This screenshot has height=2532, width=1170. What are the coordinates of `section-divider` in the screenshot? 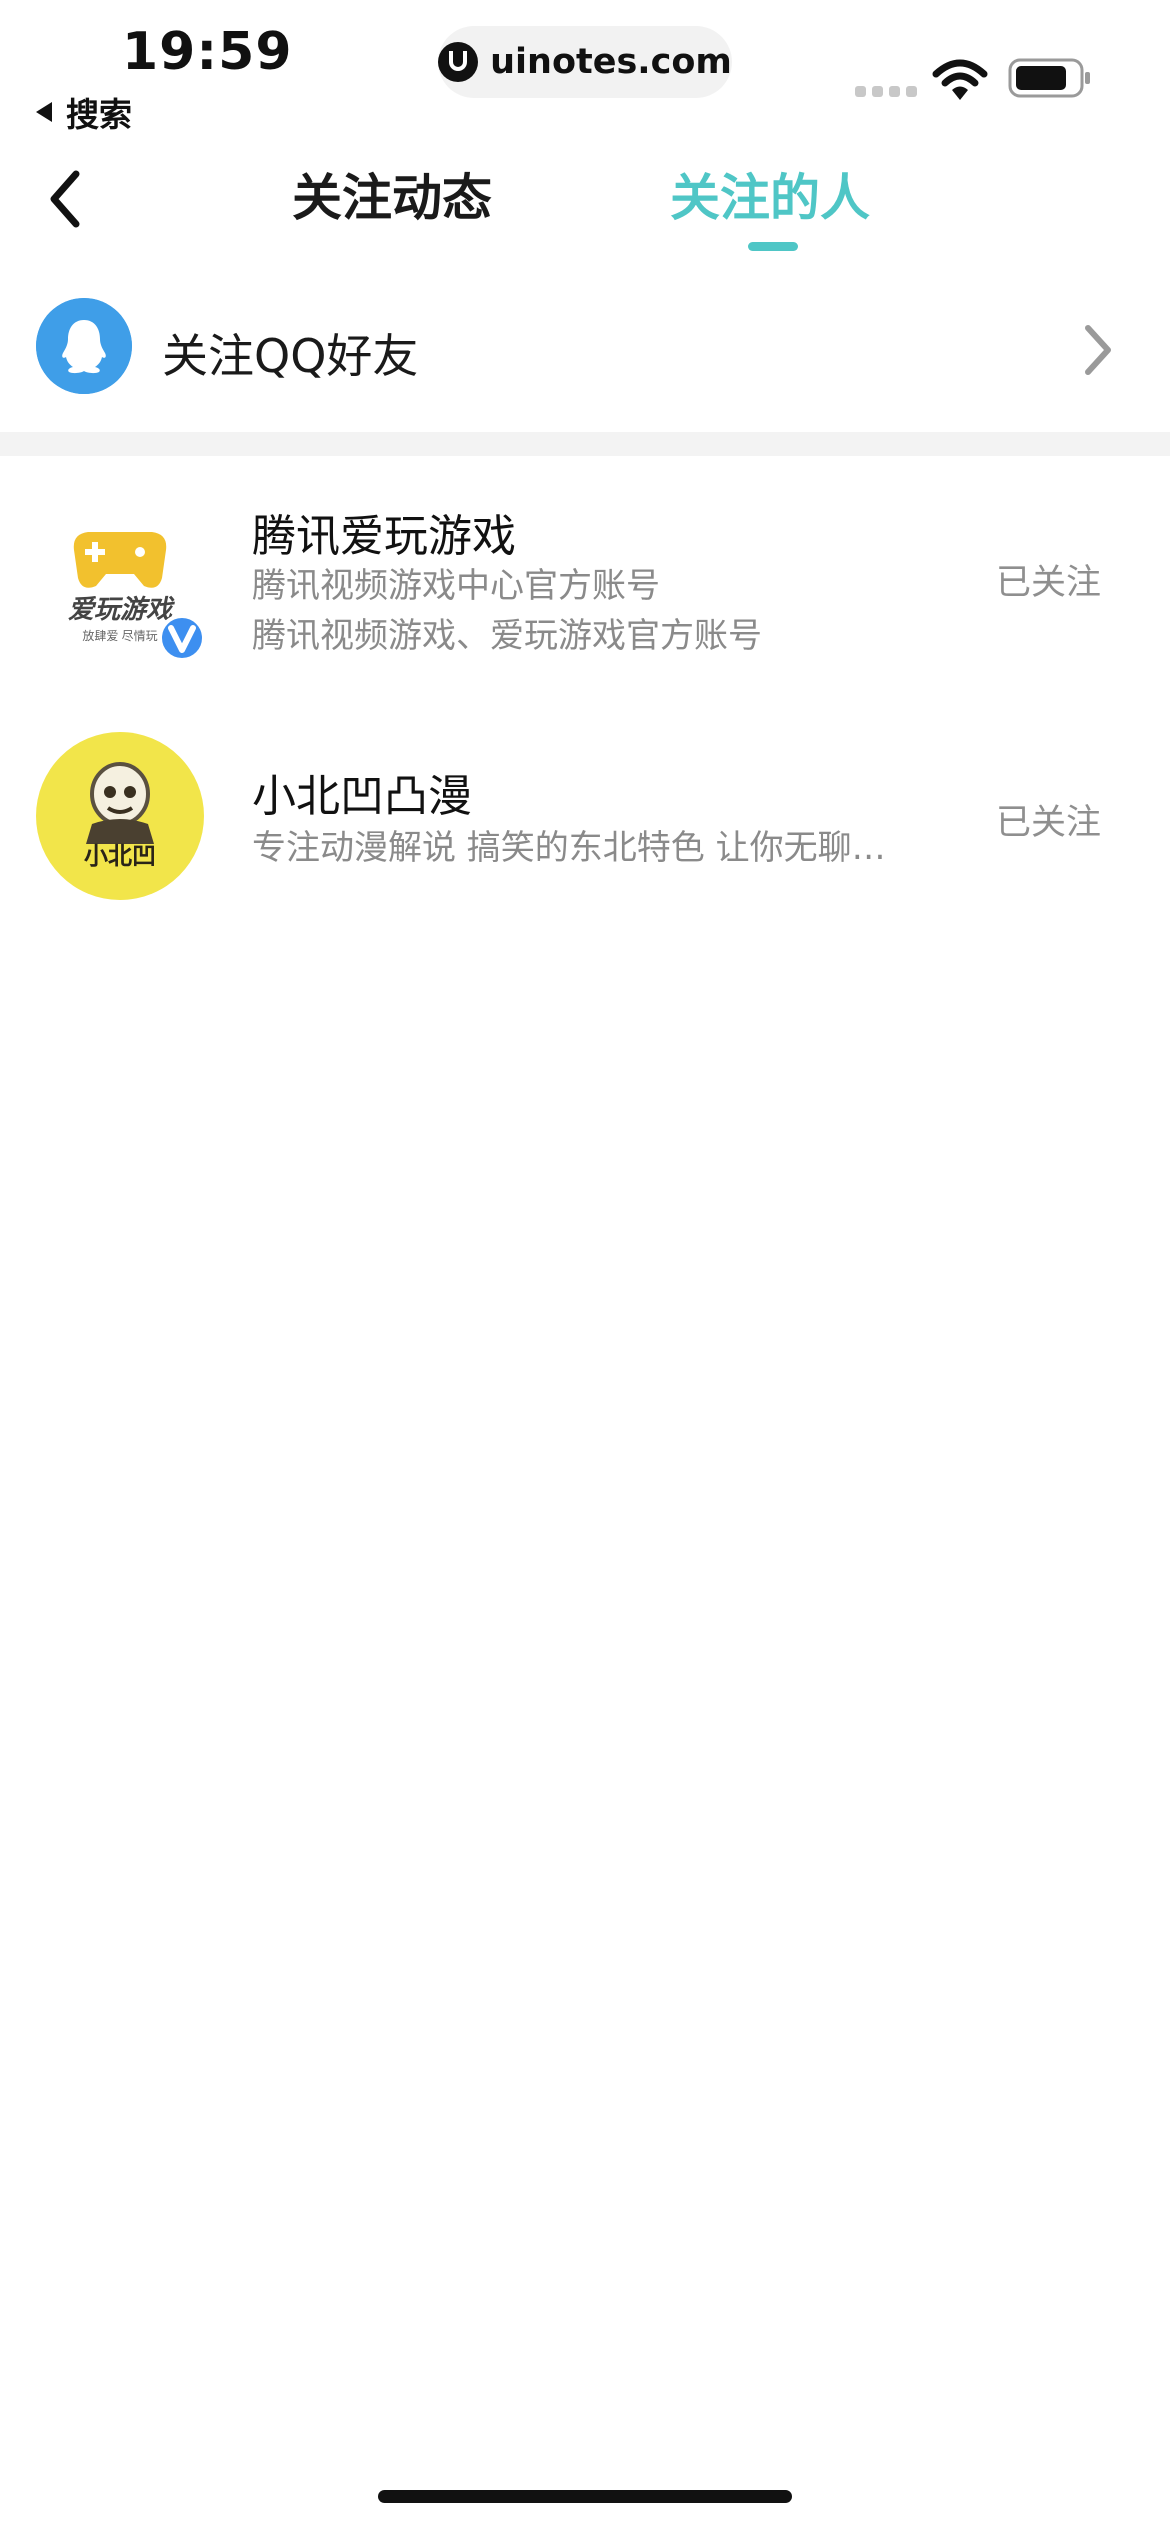 It's located at (585, 444).